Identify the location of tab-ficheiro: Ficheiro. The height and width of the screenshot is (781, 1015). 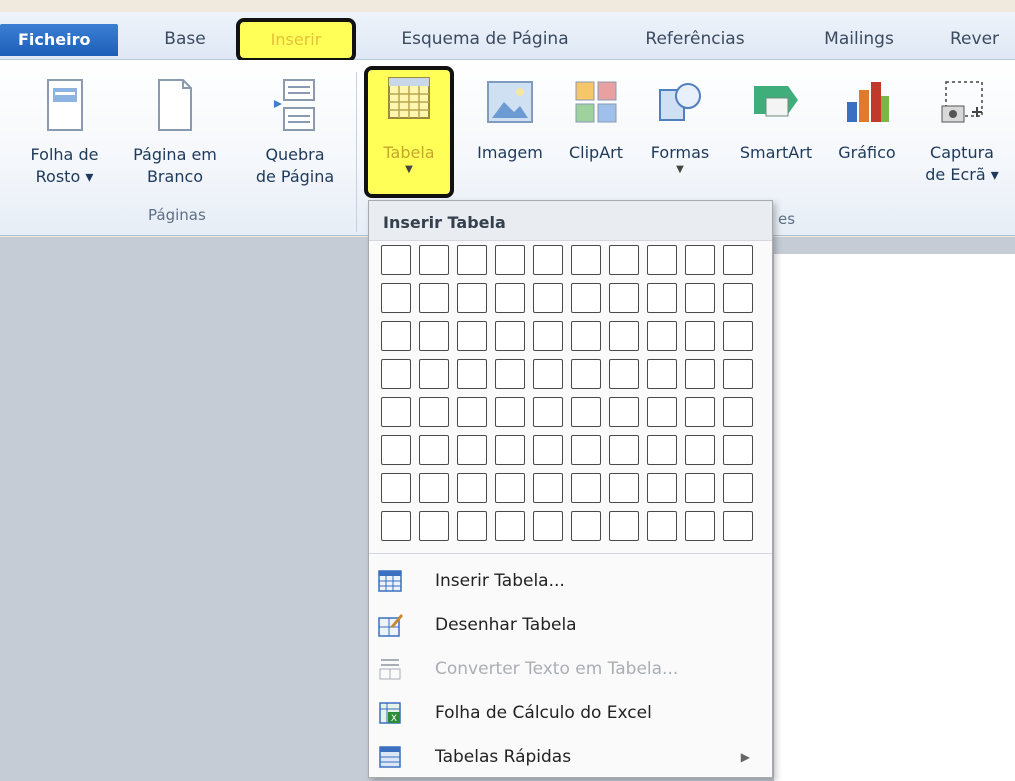
(59, 40).